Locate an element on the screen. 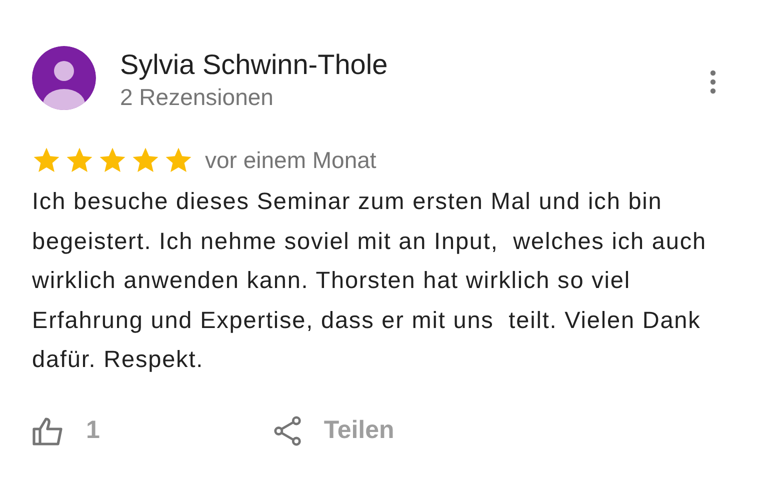  reviewer-name: Sylvia Schwinn-Thole is located at coordinates (254, 65).